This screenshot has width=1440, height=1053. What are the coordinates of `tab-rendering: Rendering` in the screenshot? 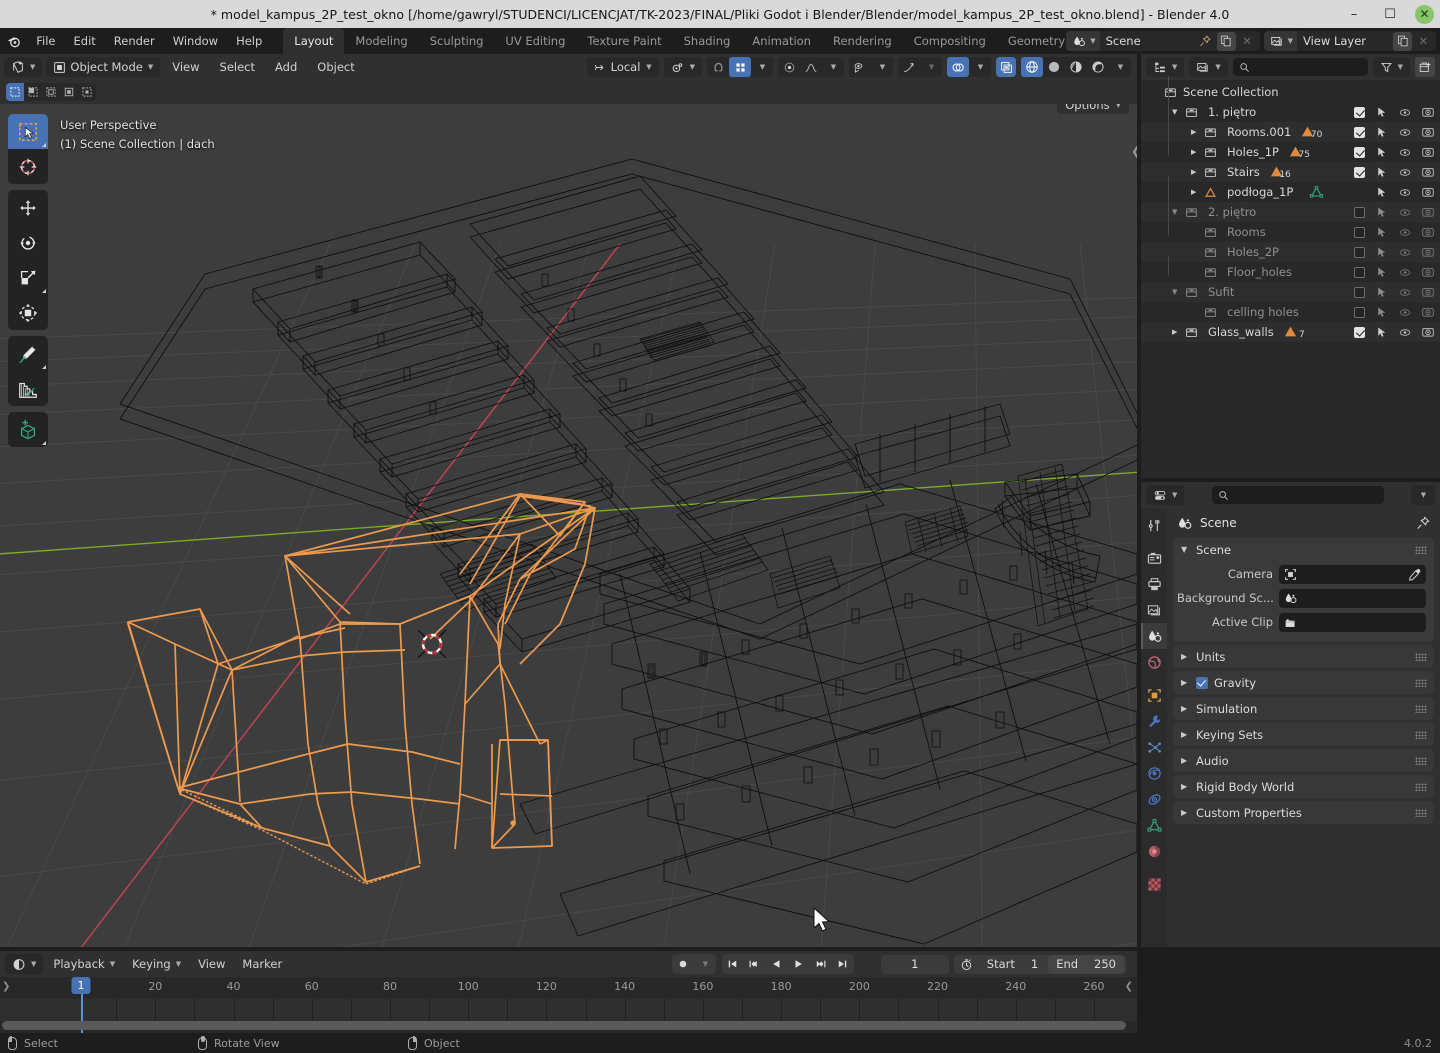 It's located at (862, 41).